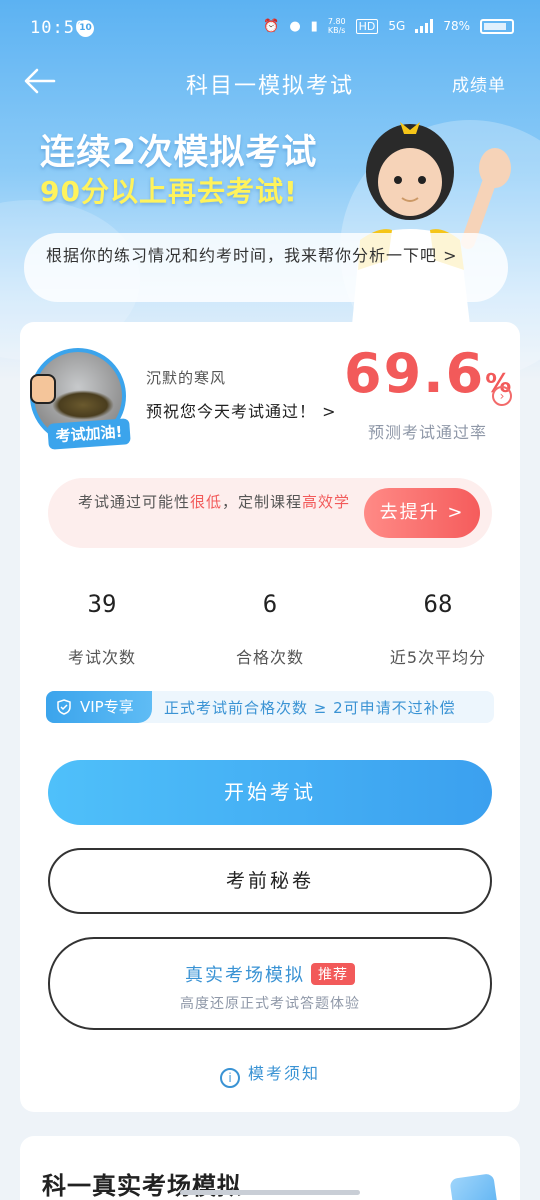  What do you see at coordinates (270, 1192) in the screenshot?
I see `home-indicator` at bounding box center [270, 1192].